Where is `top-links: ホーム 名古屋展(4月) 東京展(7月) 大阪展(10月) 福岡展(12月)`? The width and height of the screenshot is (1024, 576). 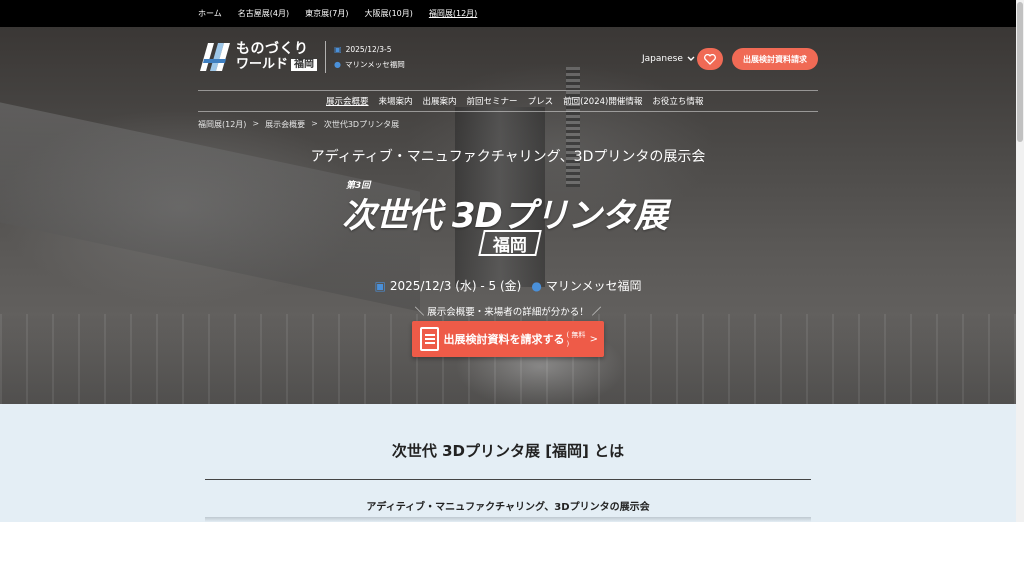 top-links: ホーム 名古屋展(4月) 東京展(7月) 大阪展(10月) 福岡展(12月) is located at coordinates (337, 13).